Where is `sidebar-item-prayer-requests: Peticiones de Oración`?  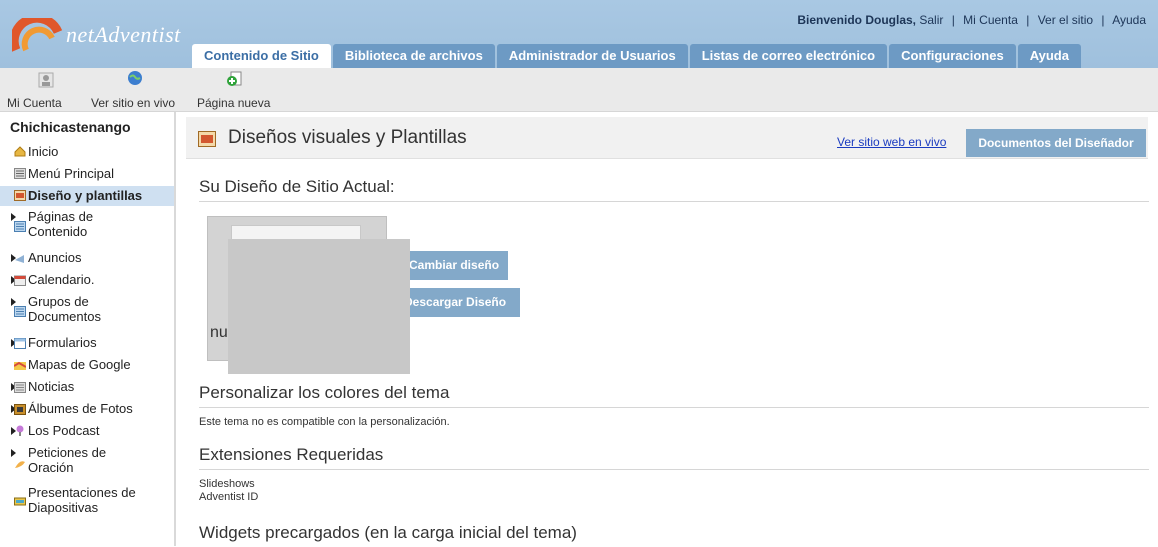
sidebar-item-prayer-requests: Peticiones de Oración is located at coordinates (87, 462).